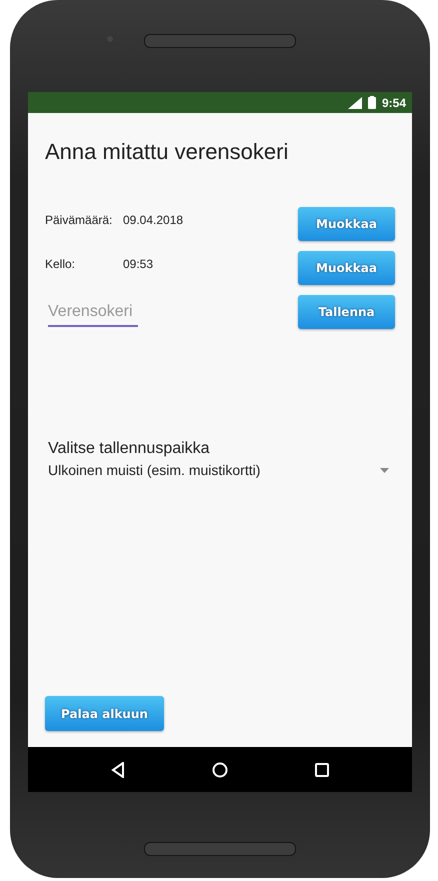 Image resolution: width=438 pixels, height=881 pixels. Describe the element at coordinates (60, 263) in the screenshot. I see `field-label: Kello:` at that location.